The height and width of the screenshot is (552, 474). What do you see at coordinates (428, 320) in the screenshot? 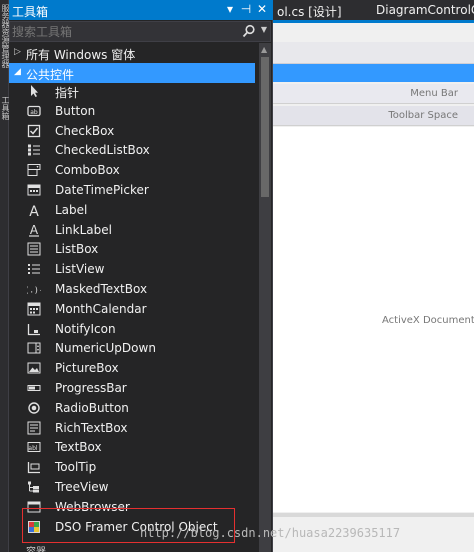
I see `activex-label: ActiveX Document Ob` at bounding box center [428, 320].